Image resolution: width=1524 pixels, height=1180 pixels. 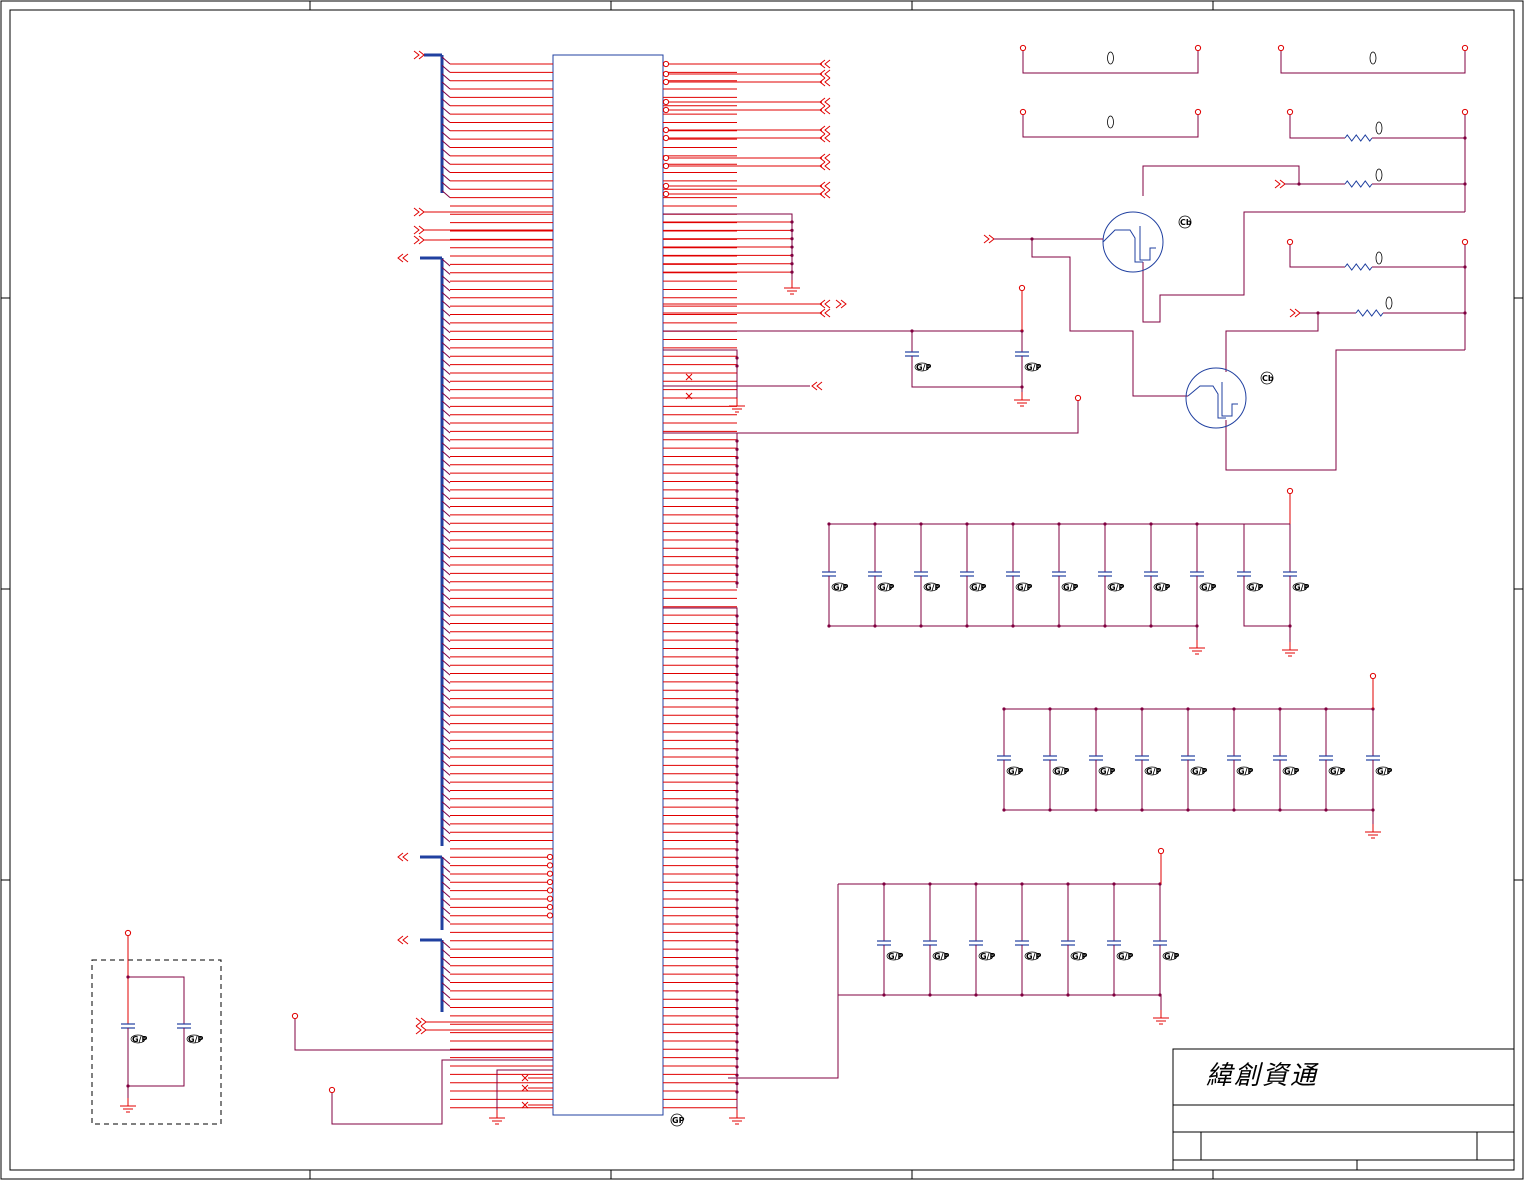 What do you see at coordinates (678, 1120) in the screenshot?
I see `bubble-label: GP` at bounding box center [678, 1120].